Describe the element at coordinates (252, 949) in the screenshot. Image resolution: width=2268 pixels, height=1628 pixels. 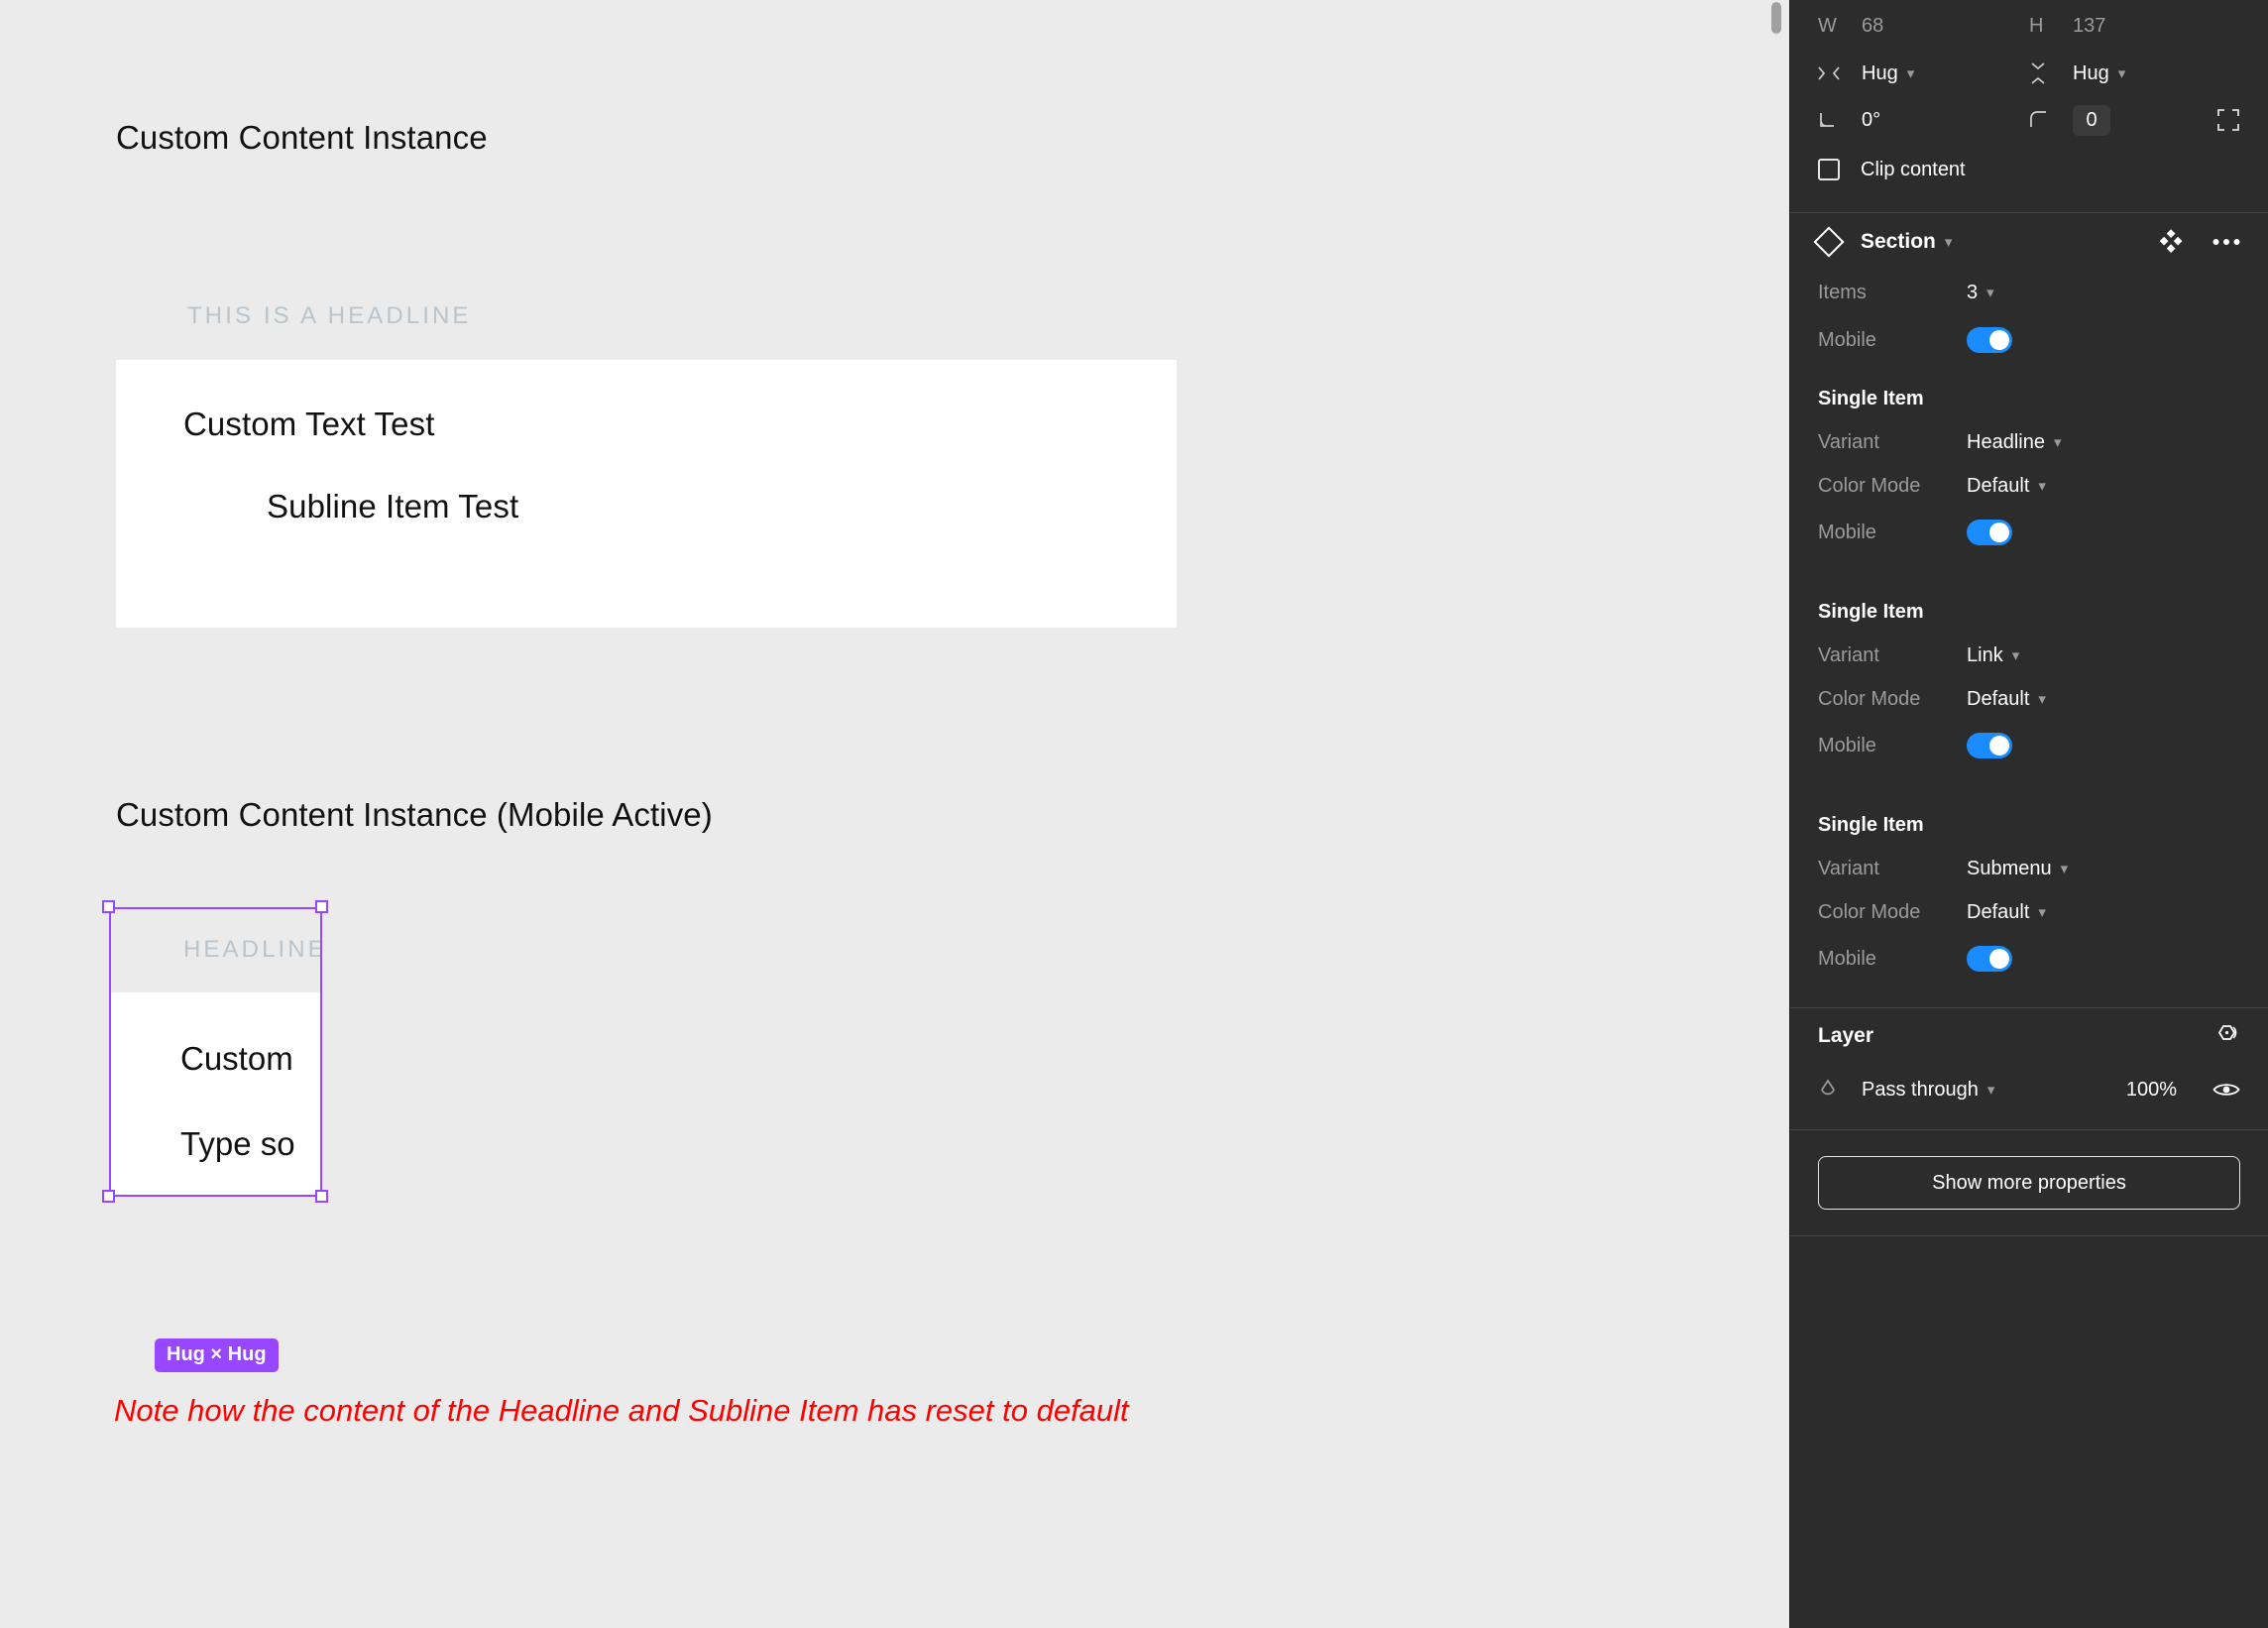
I see `mobile-headline-text: HEADLINE` at that location.